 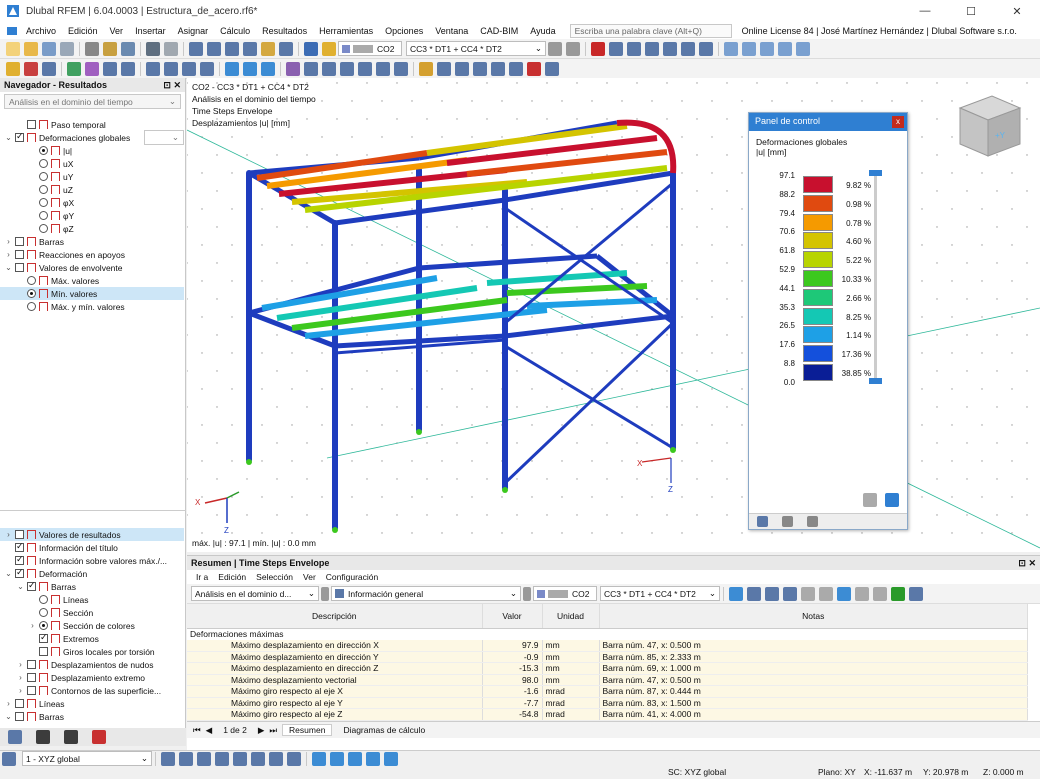 I want to click on nav-item: › Barras, so click(x=92, y=241).